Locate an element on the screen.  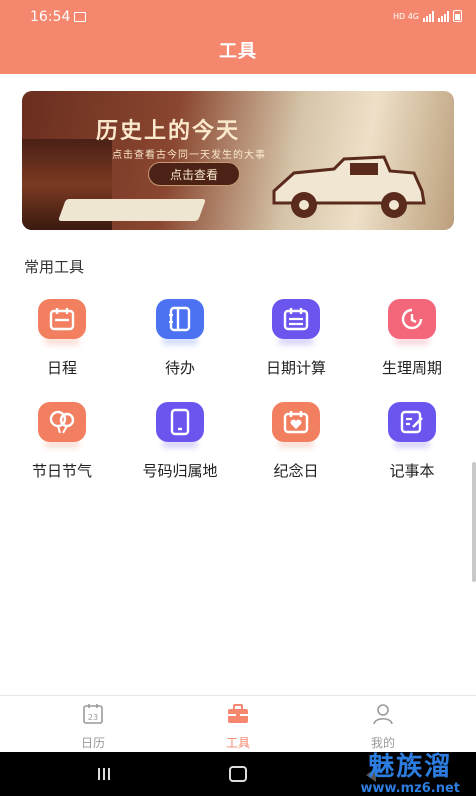
heart-calendar-icon is located at coordinates (296, 422).